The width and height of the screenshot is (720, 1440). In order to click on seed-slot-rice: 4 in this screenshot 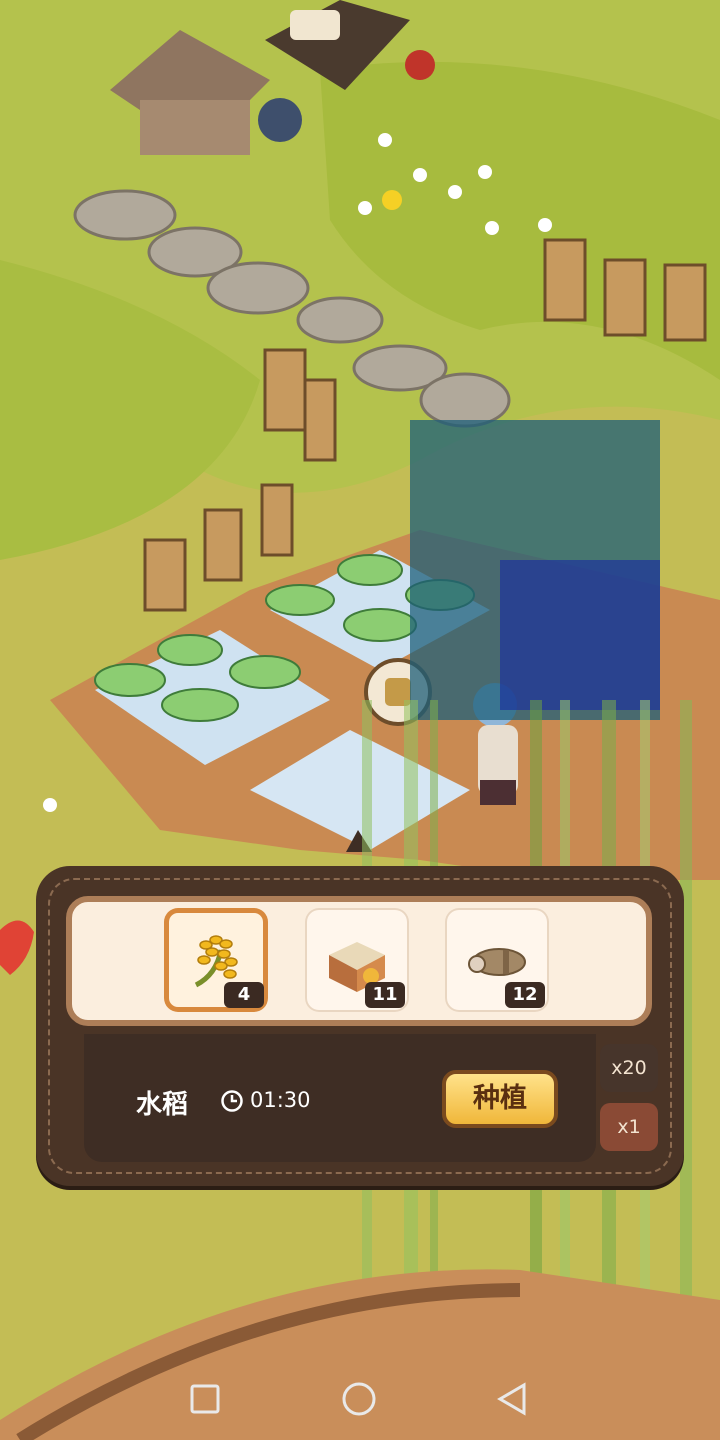, I will do `click(216, 960)`.